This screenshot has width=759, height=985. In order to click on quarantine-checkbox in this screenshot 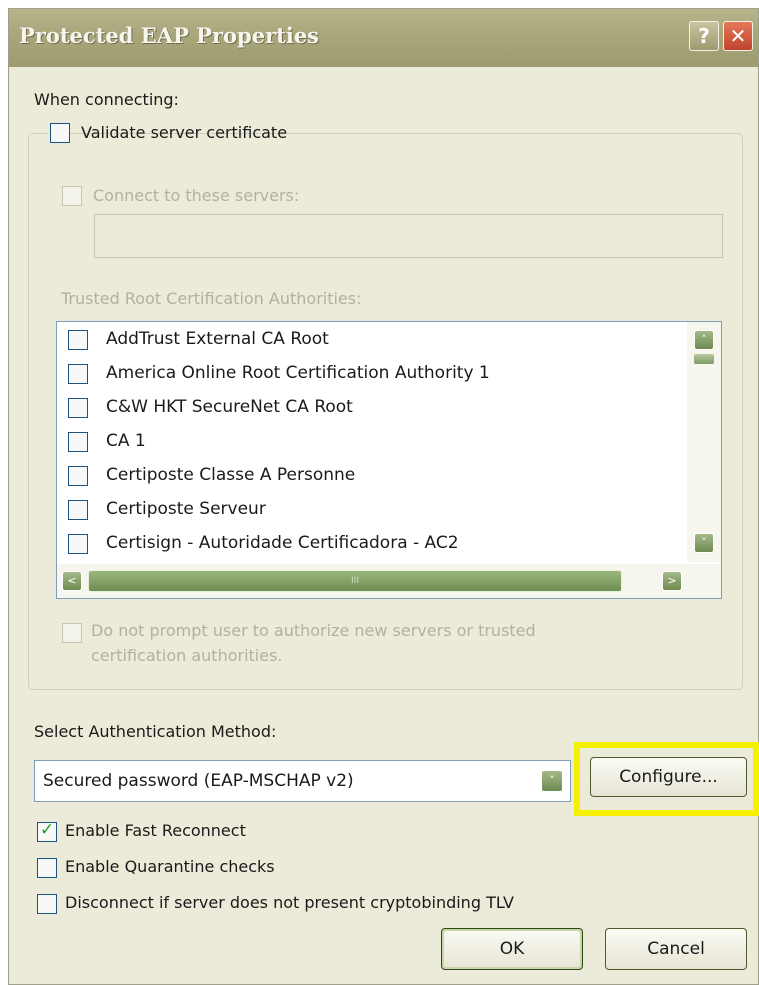, I will do `click(47, 868)`.